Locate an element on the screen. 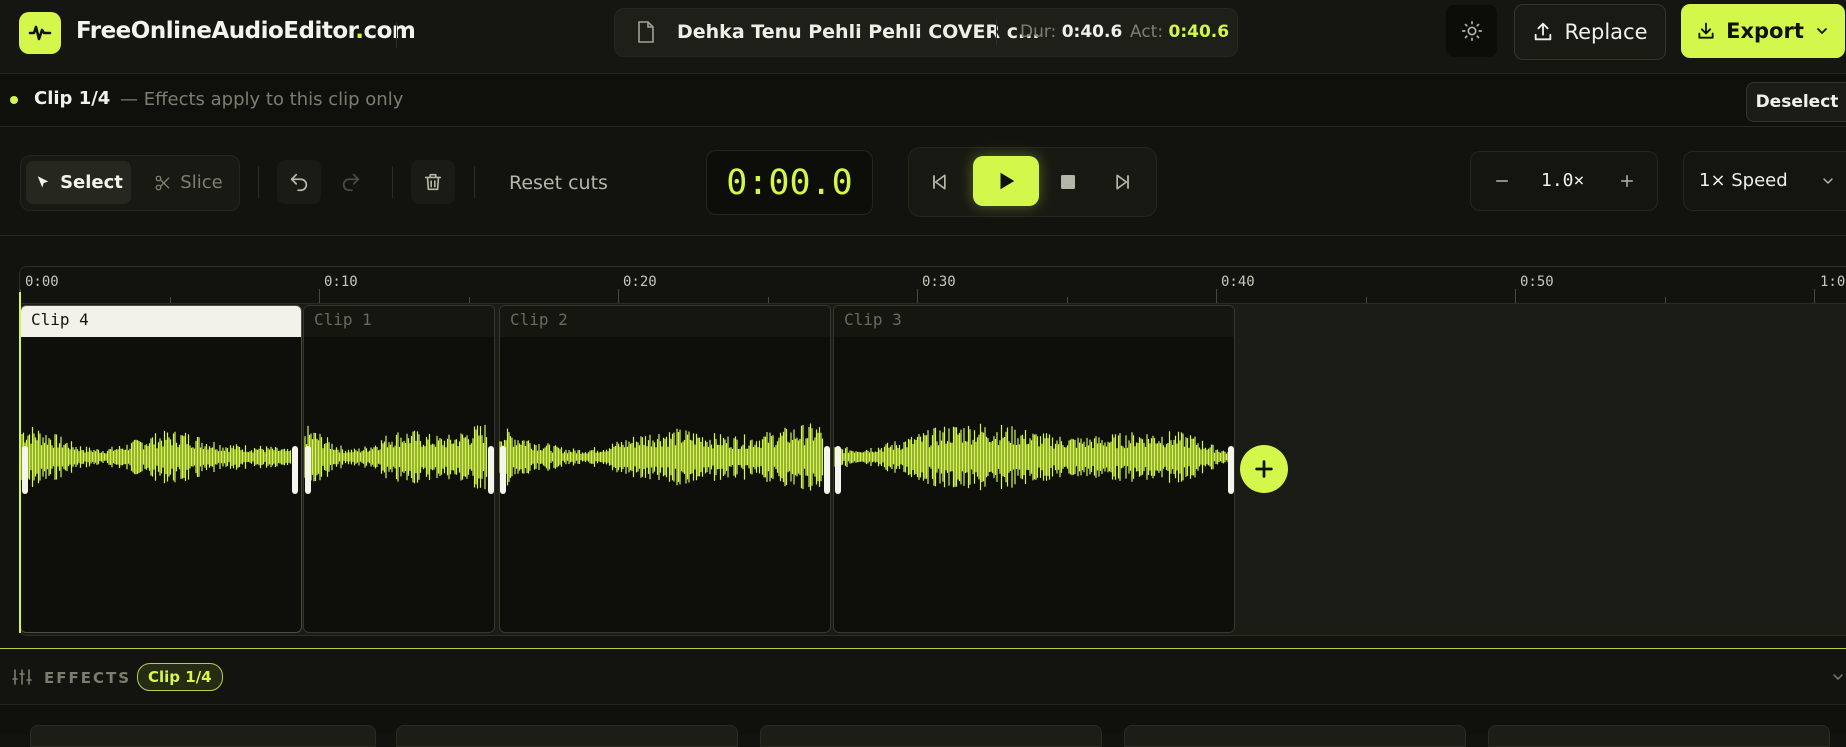  skip-back-icon is located at coordinates (939, 182).